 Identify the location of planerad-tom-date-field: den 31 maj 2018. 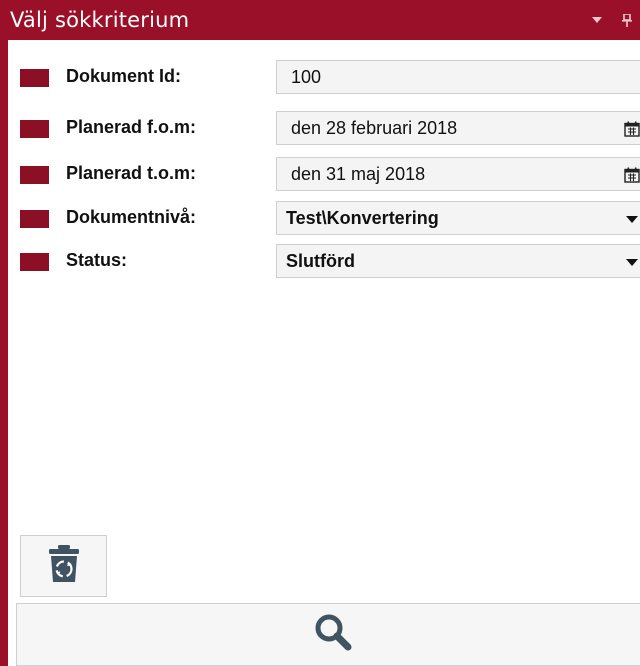
(458, 174).